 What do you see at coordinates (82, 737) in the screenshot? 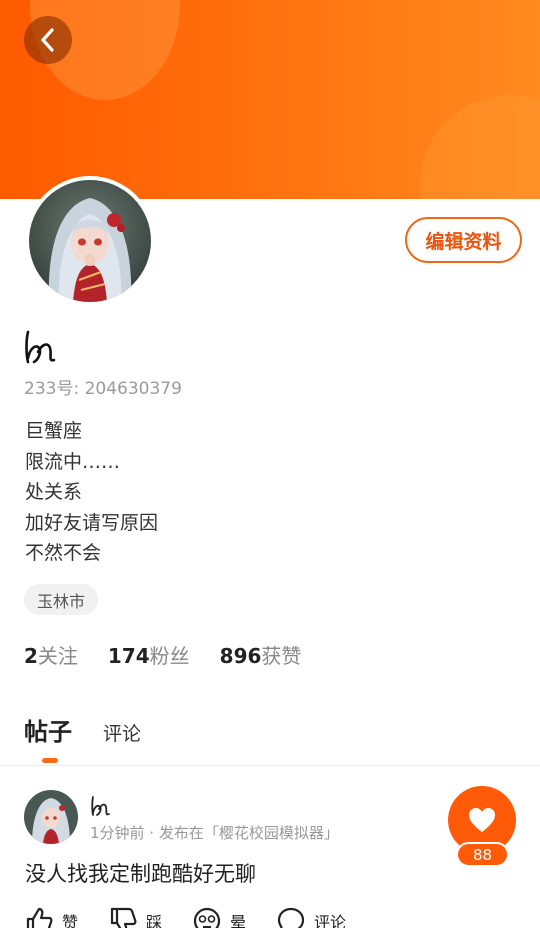
I see `content-tabs: 帖子 评论` at bounding box center [82, 737].